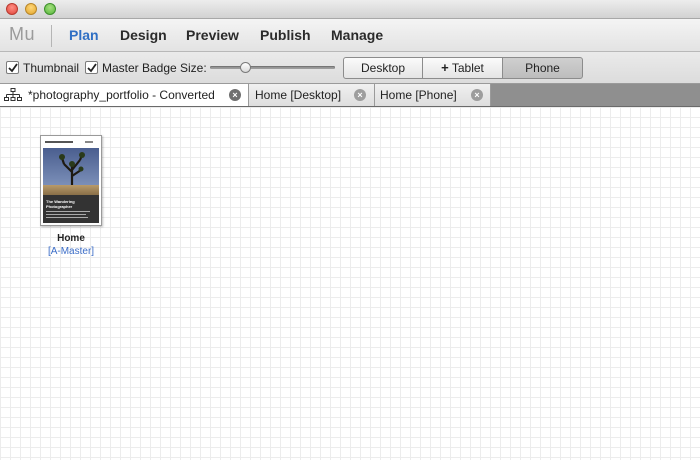 This screenshot has width=700, height=460. I want to click on tab-label: *photography_portfolio - Converted, so click(121, 95).